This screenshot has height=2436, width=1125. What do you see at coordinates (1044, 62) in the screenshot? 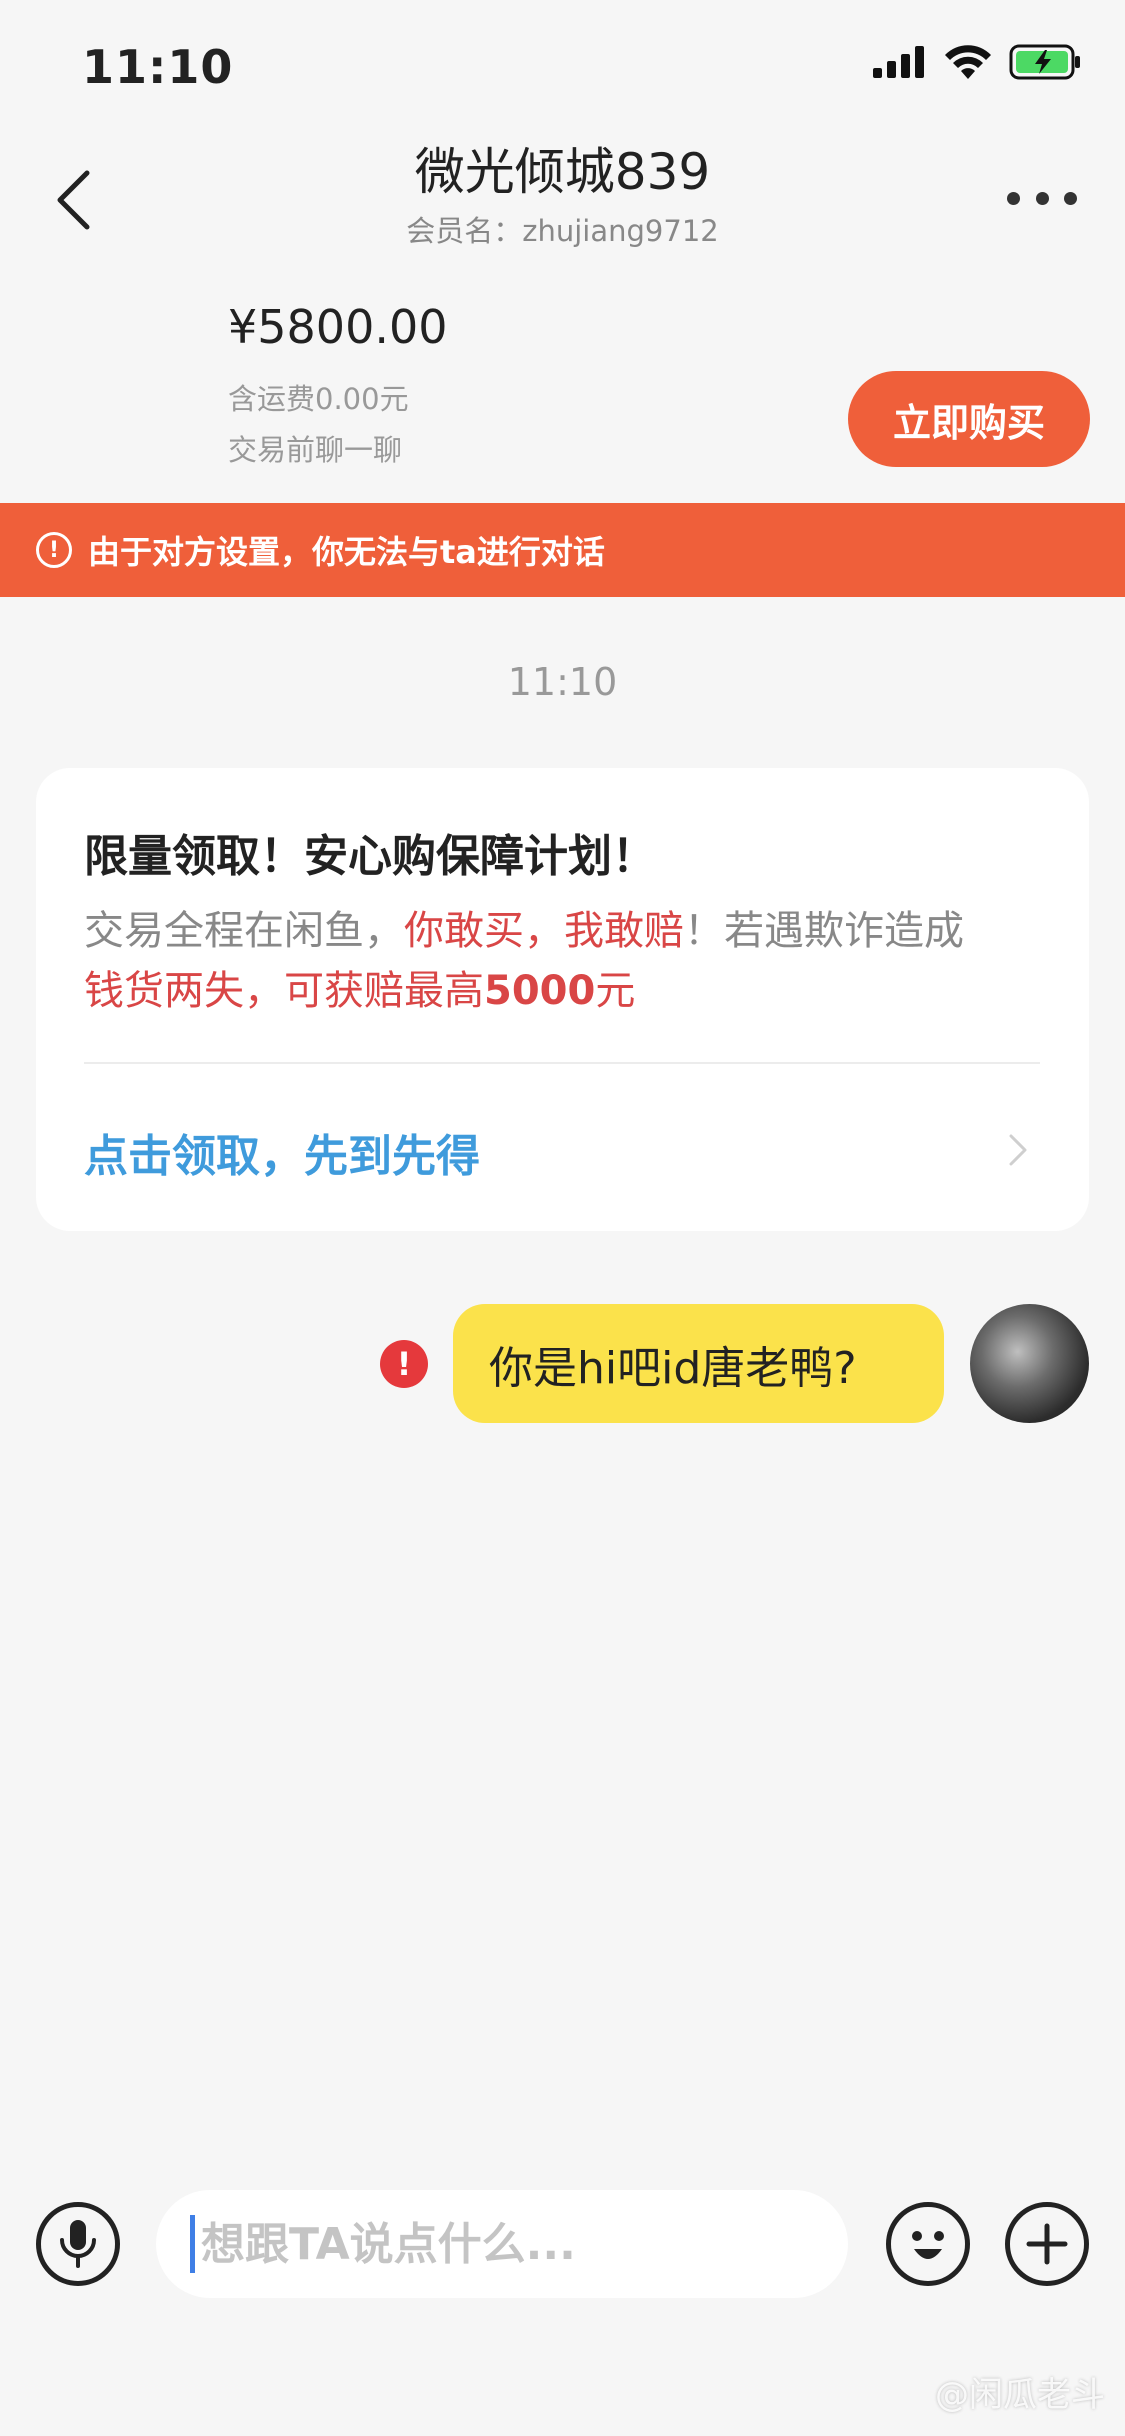
I see `battery-icon` at bounding box center [1044, 62].